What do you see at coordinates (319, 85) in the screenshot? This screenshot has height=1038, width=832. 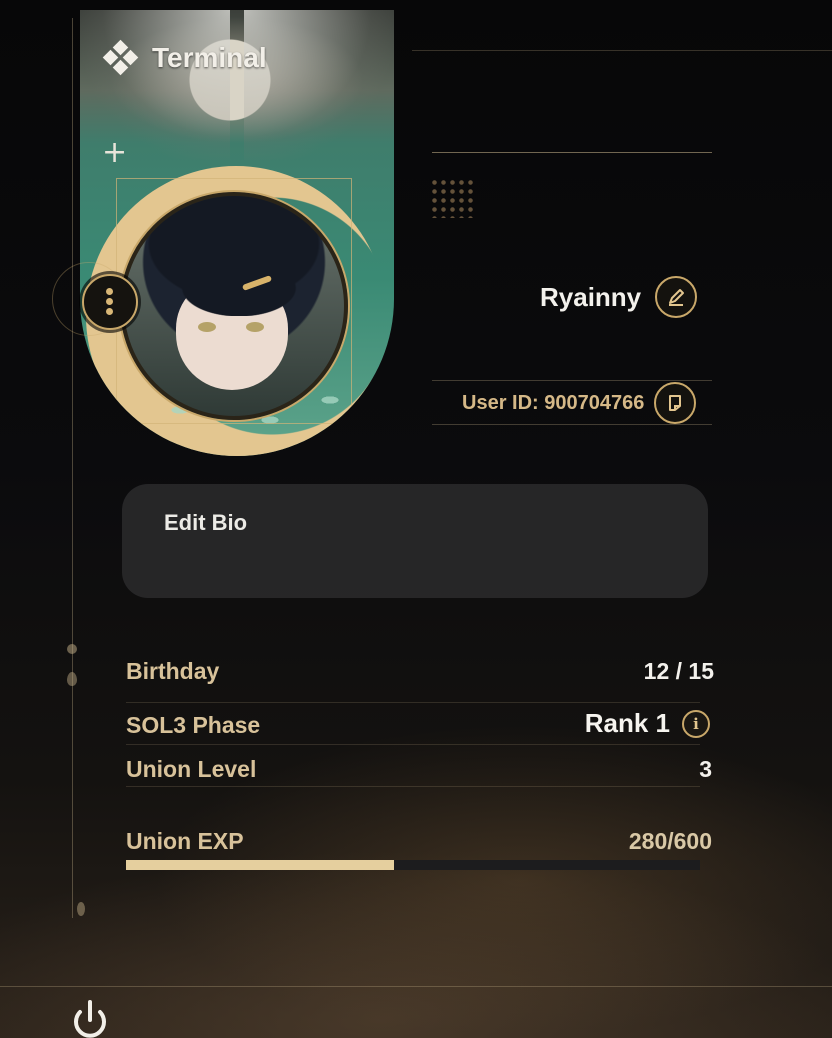 I see `wing-decoration` at bounding box center [319, 85].